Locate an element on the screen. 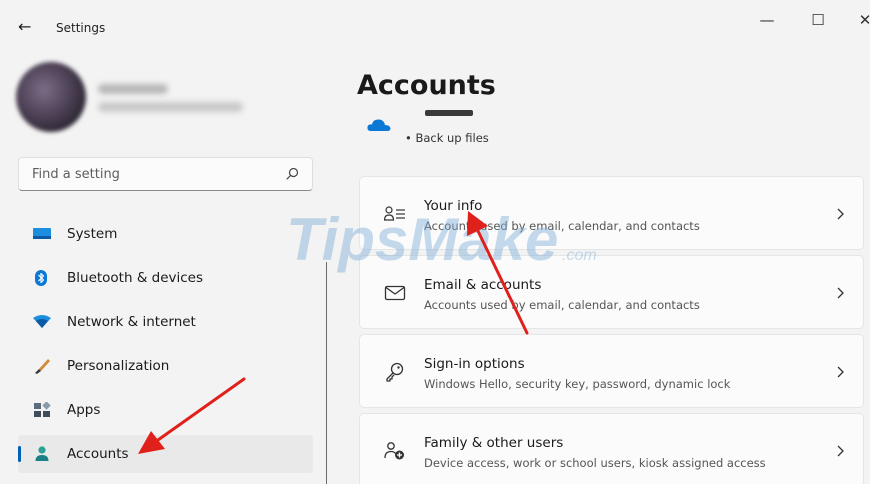  profile-name-blurred is located at coordinates (133, 89).